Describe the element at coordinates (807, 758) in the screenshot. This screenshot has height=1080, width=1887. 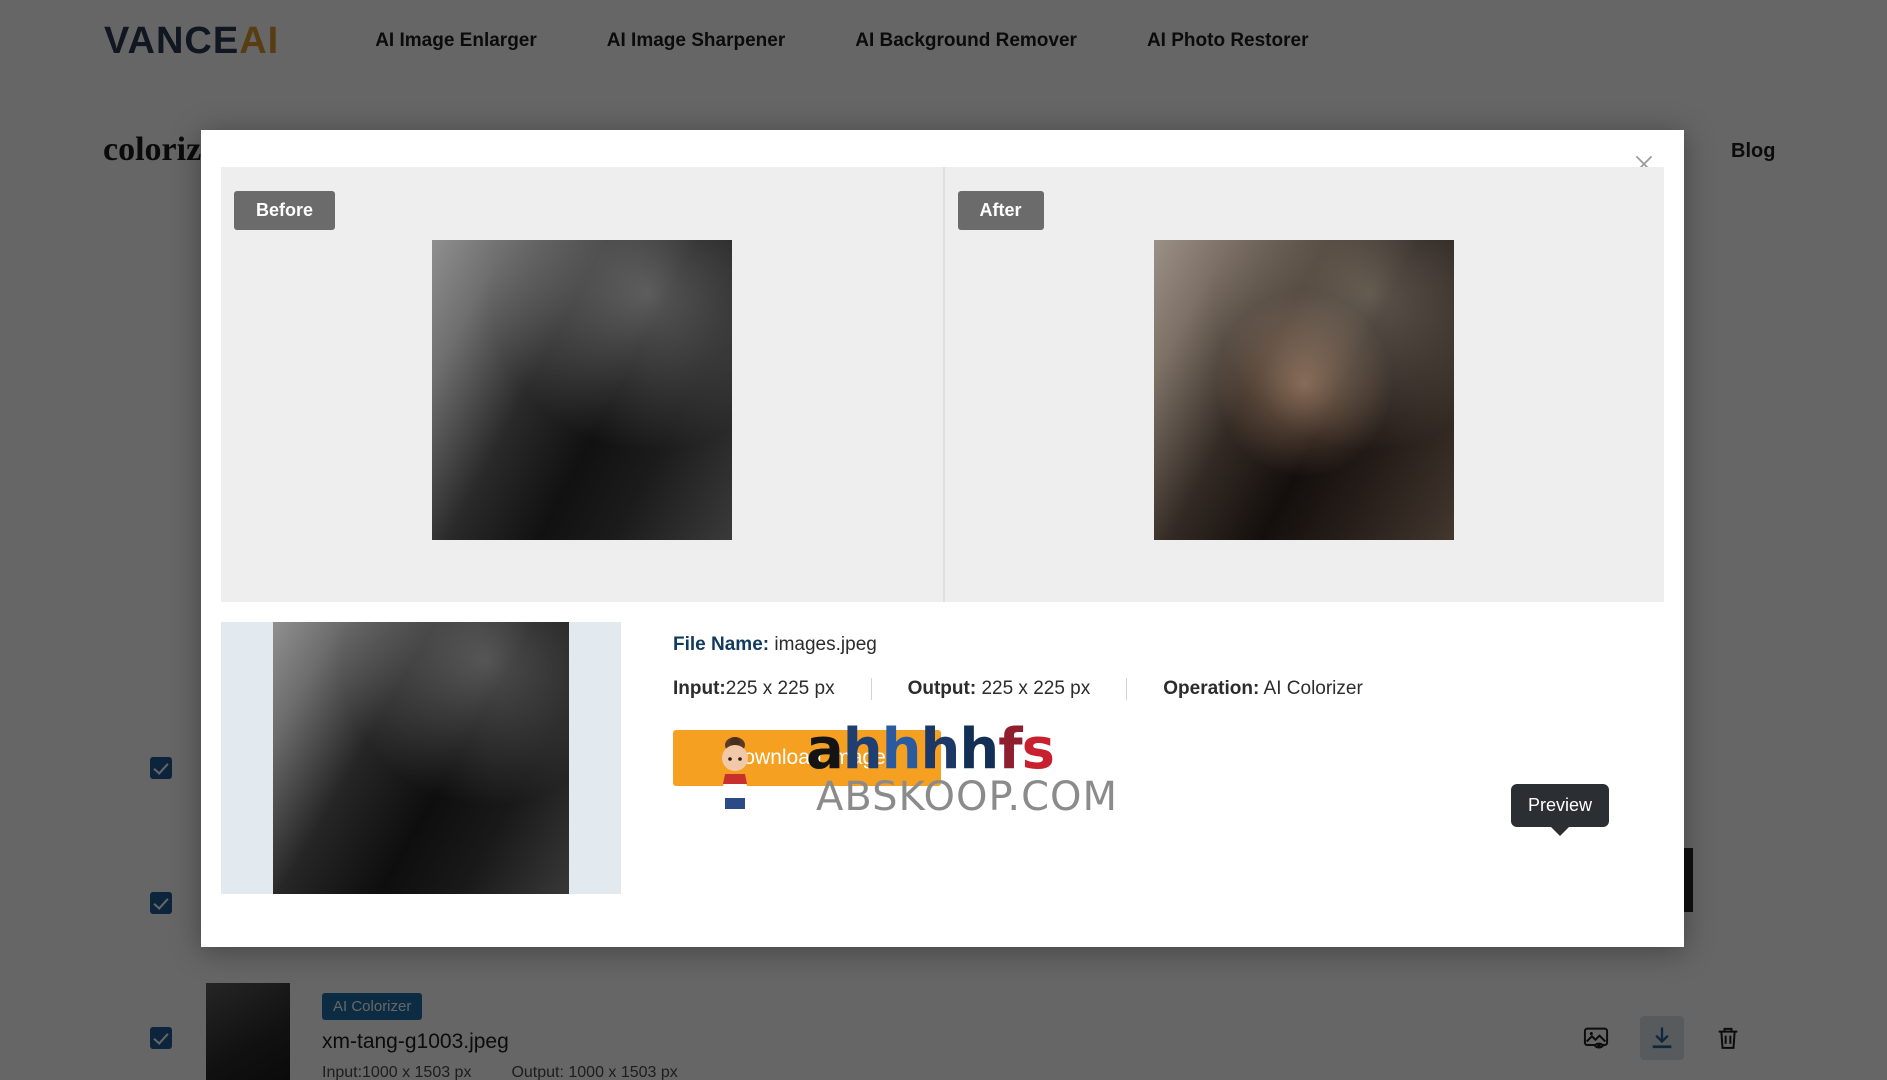
I see `download-image-button: Download Image` at that location.